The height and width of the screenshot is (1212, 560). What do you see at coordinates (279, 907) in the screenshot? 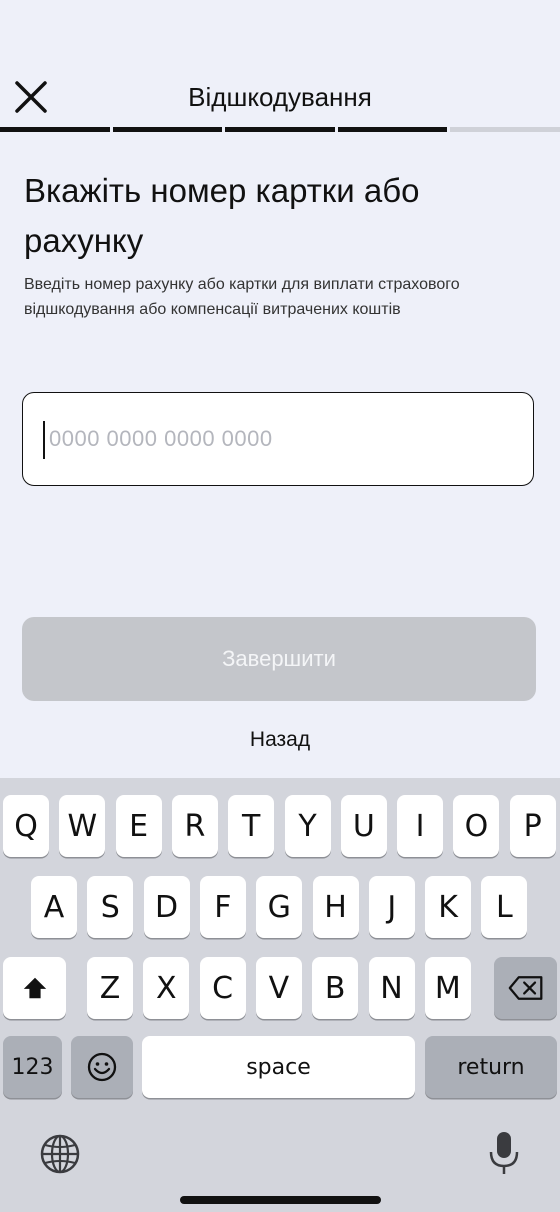
I see `key-g: G` at bounding box center [279, 907].